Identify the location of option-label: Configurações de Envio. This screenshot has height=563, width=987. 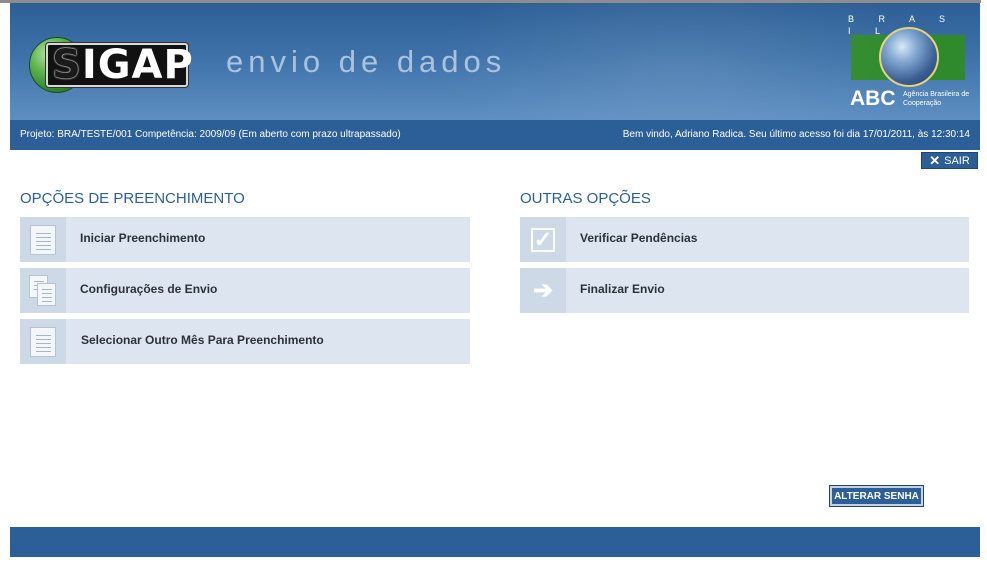
(149, 289).